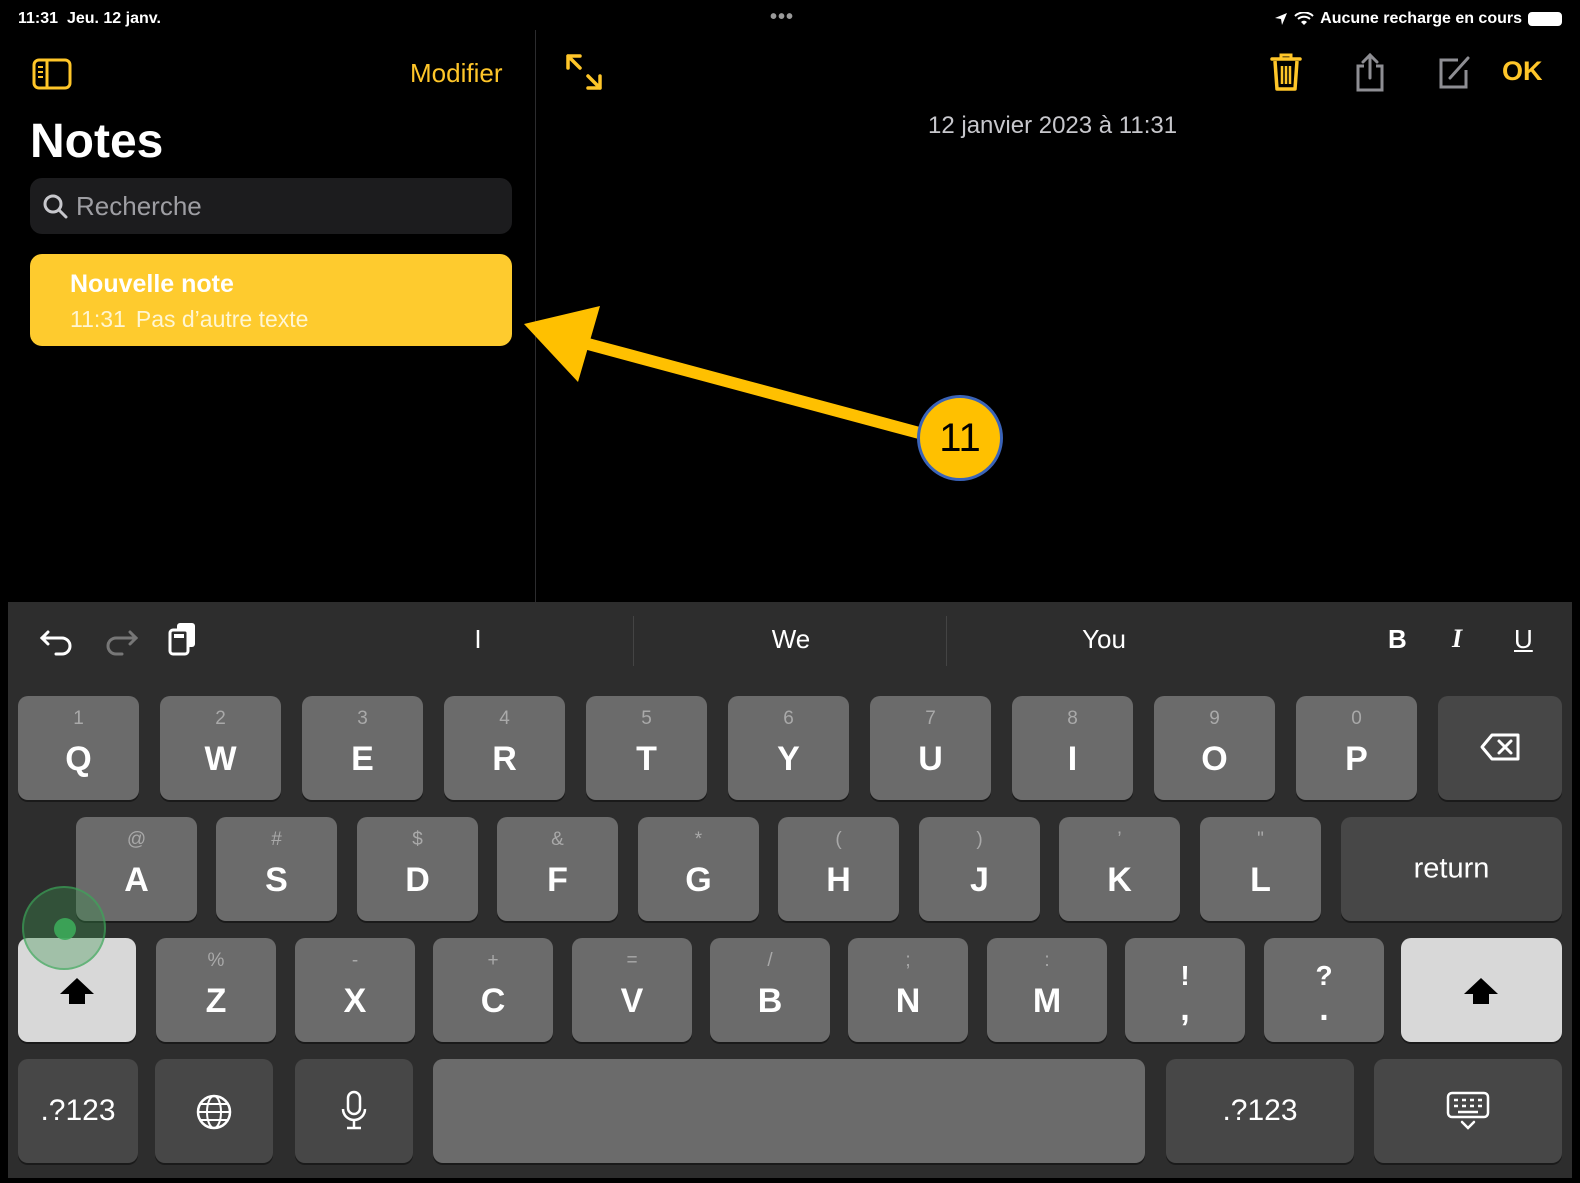 Image resolution: width=1580 pixels, height=1183 pixels. What do you see at coordinates (216, 990) in the screenshot?
I see `key-z: % Z` at bounding box center [216, 990].